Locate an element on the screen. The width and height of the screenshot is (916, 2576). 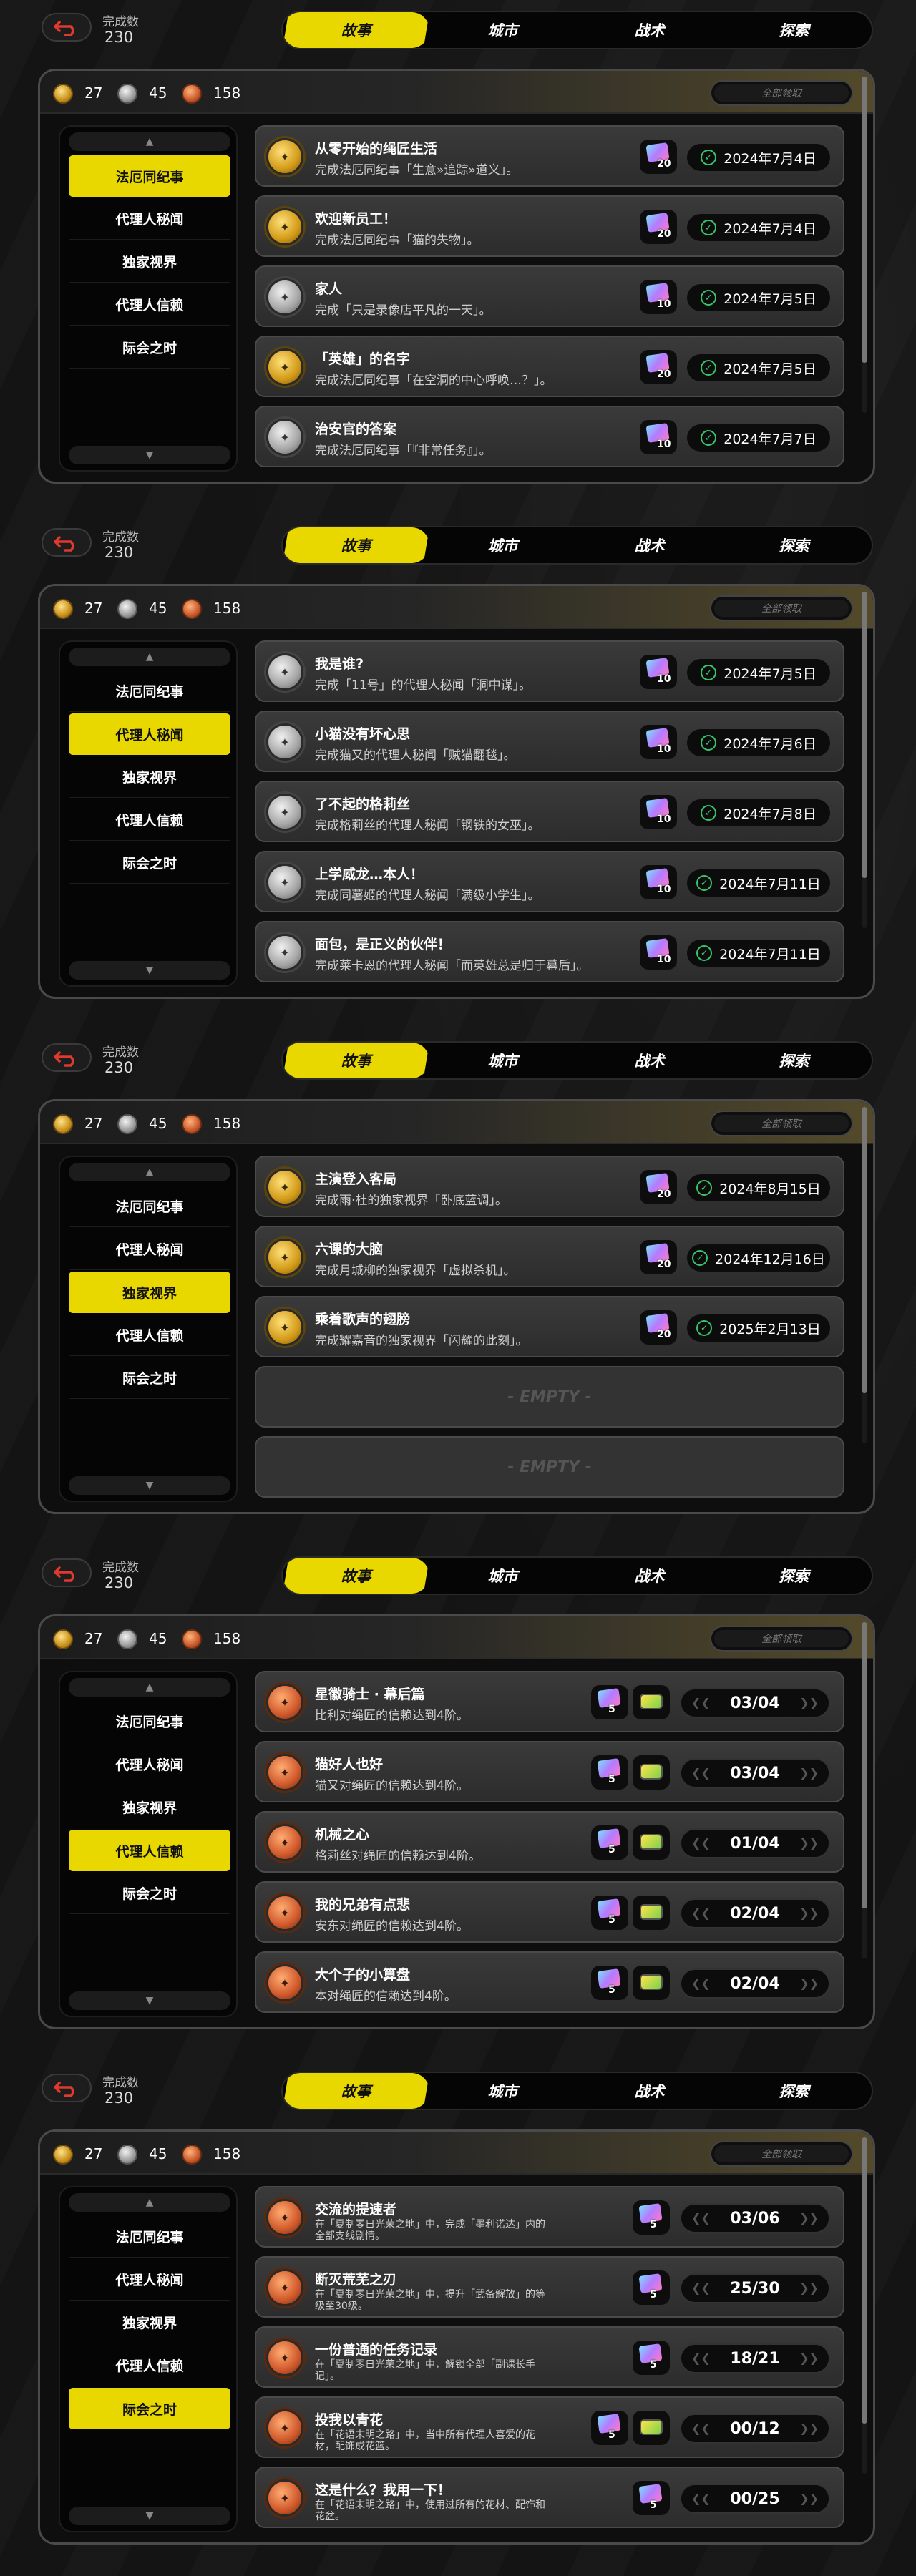
achievement-item: ✦ 小猫没有坏心思 完成猫又的代理人秘闻「贼猫翻毯」。 10 ✓ 2024年7月6日 is located at coordinates (549, 741).